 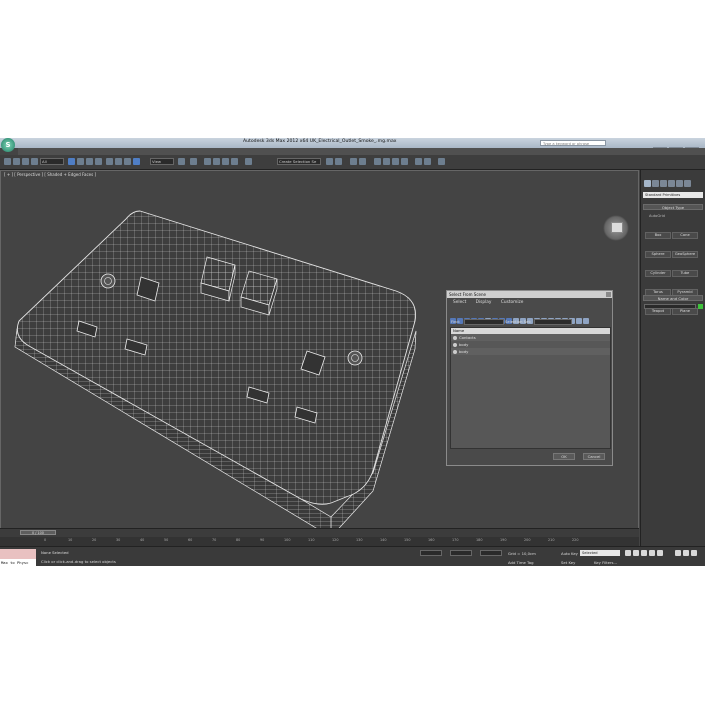 I want to click on object-icon, so click(x=455, y=338).